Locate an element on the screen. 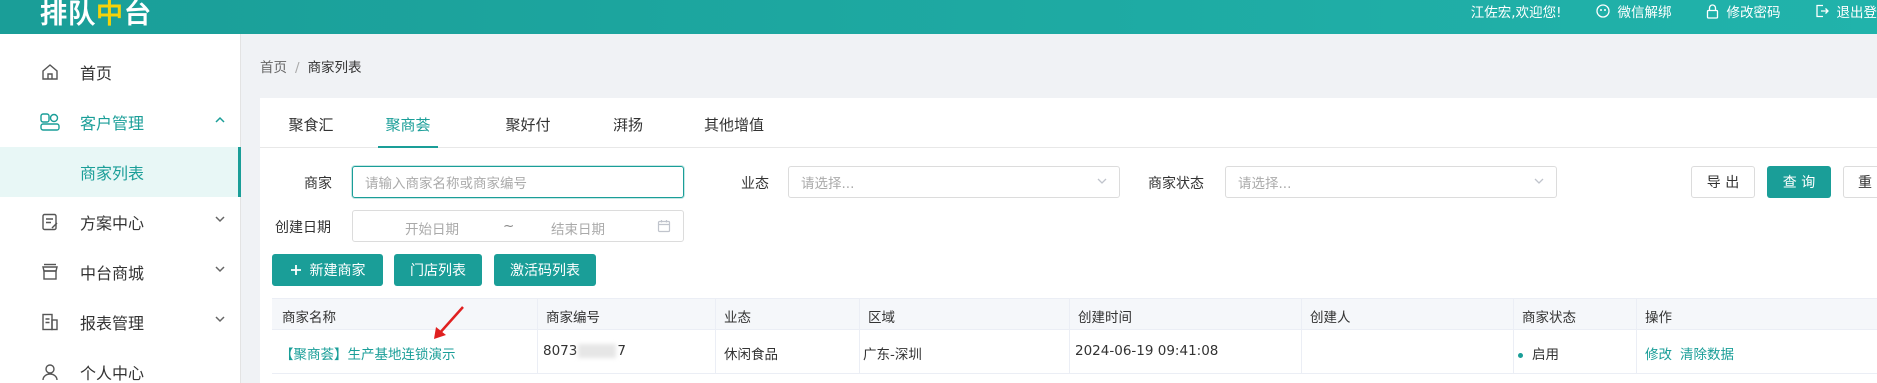 Image resolution: width=1877 pixels, height=383 pixels. business-type: 休闲食品 is located at coordinates (751, 355).